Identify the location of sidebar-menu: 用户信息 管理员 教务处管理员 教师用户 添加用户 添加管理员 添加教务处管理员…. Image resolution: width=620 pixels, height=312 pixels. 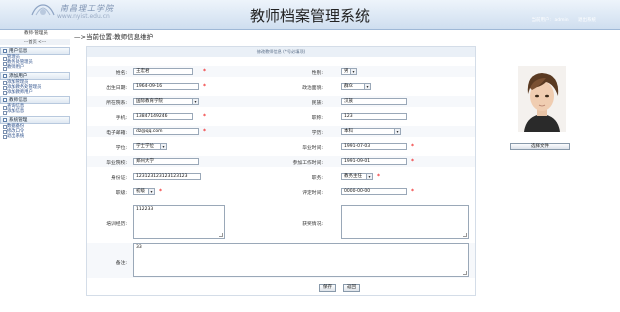
(35, 93).